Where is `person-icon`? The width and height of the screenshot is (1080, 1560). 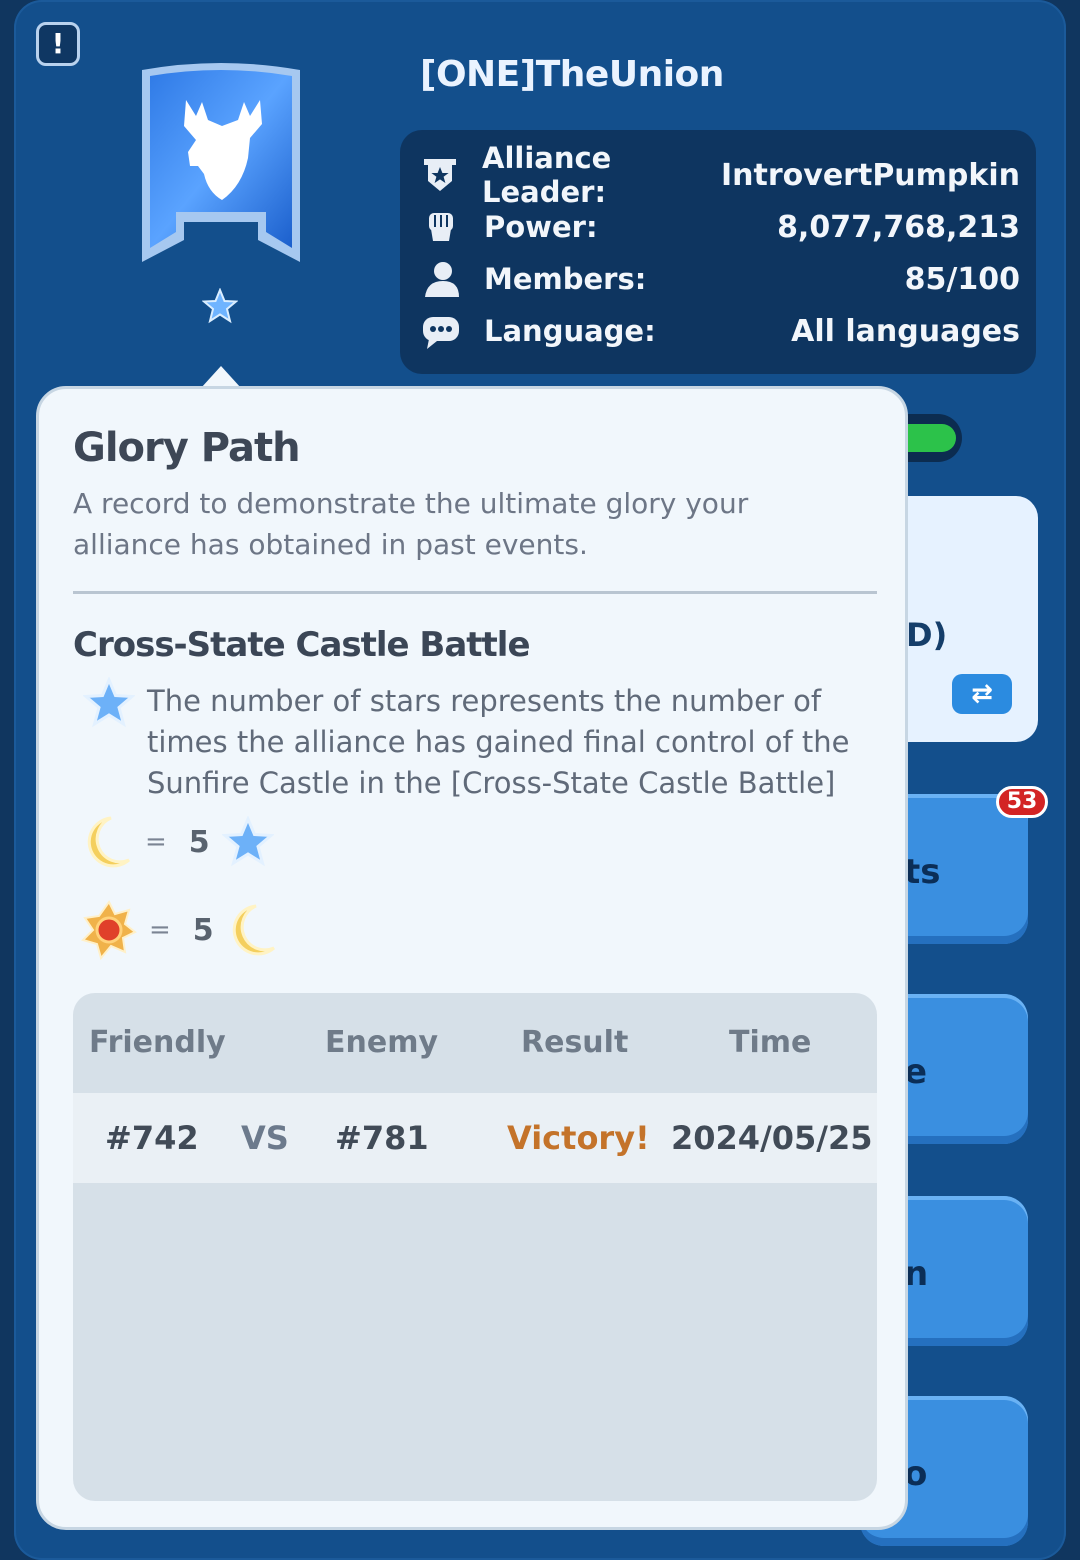 person-icon is located at coordinates (441, 279).